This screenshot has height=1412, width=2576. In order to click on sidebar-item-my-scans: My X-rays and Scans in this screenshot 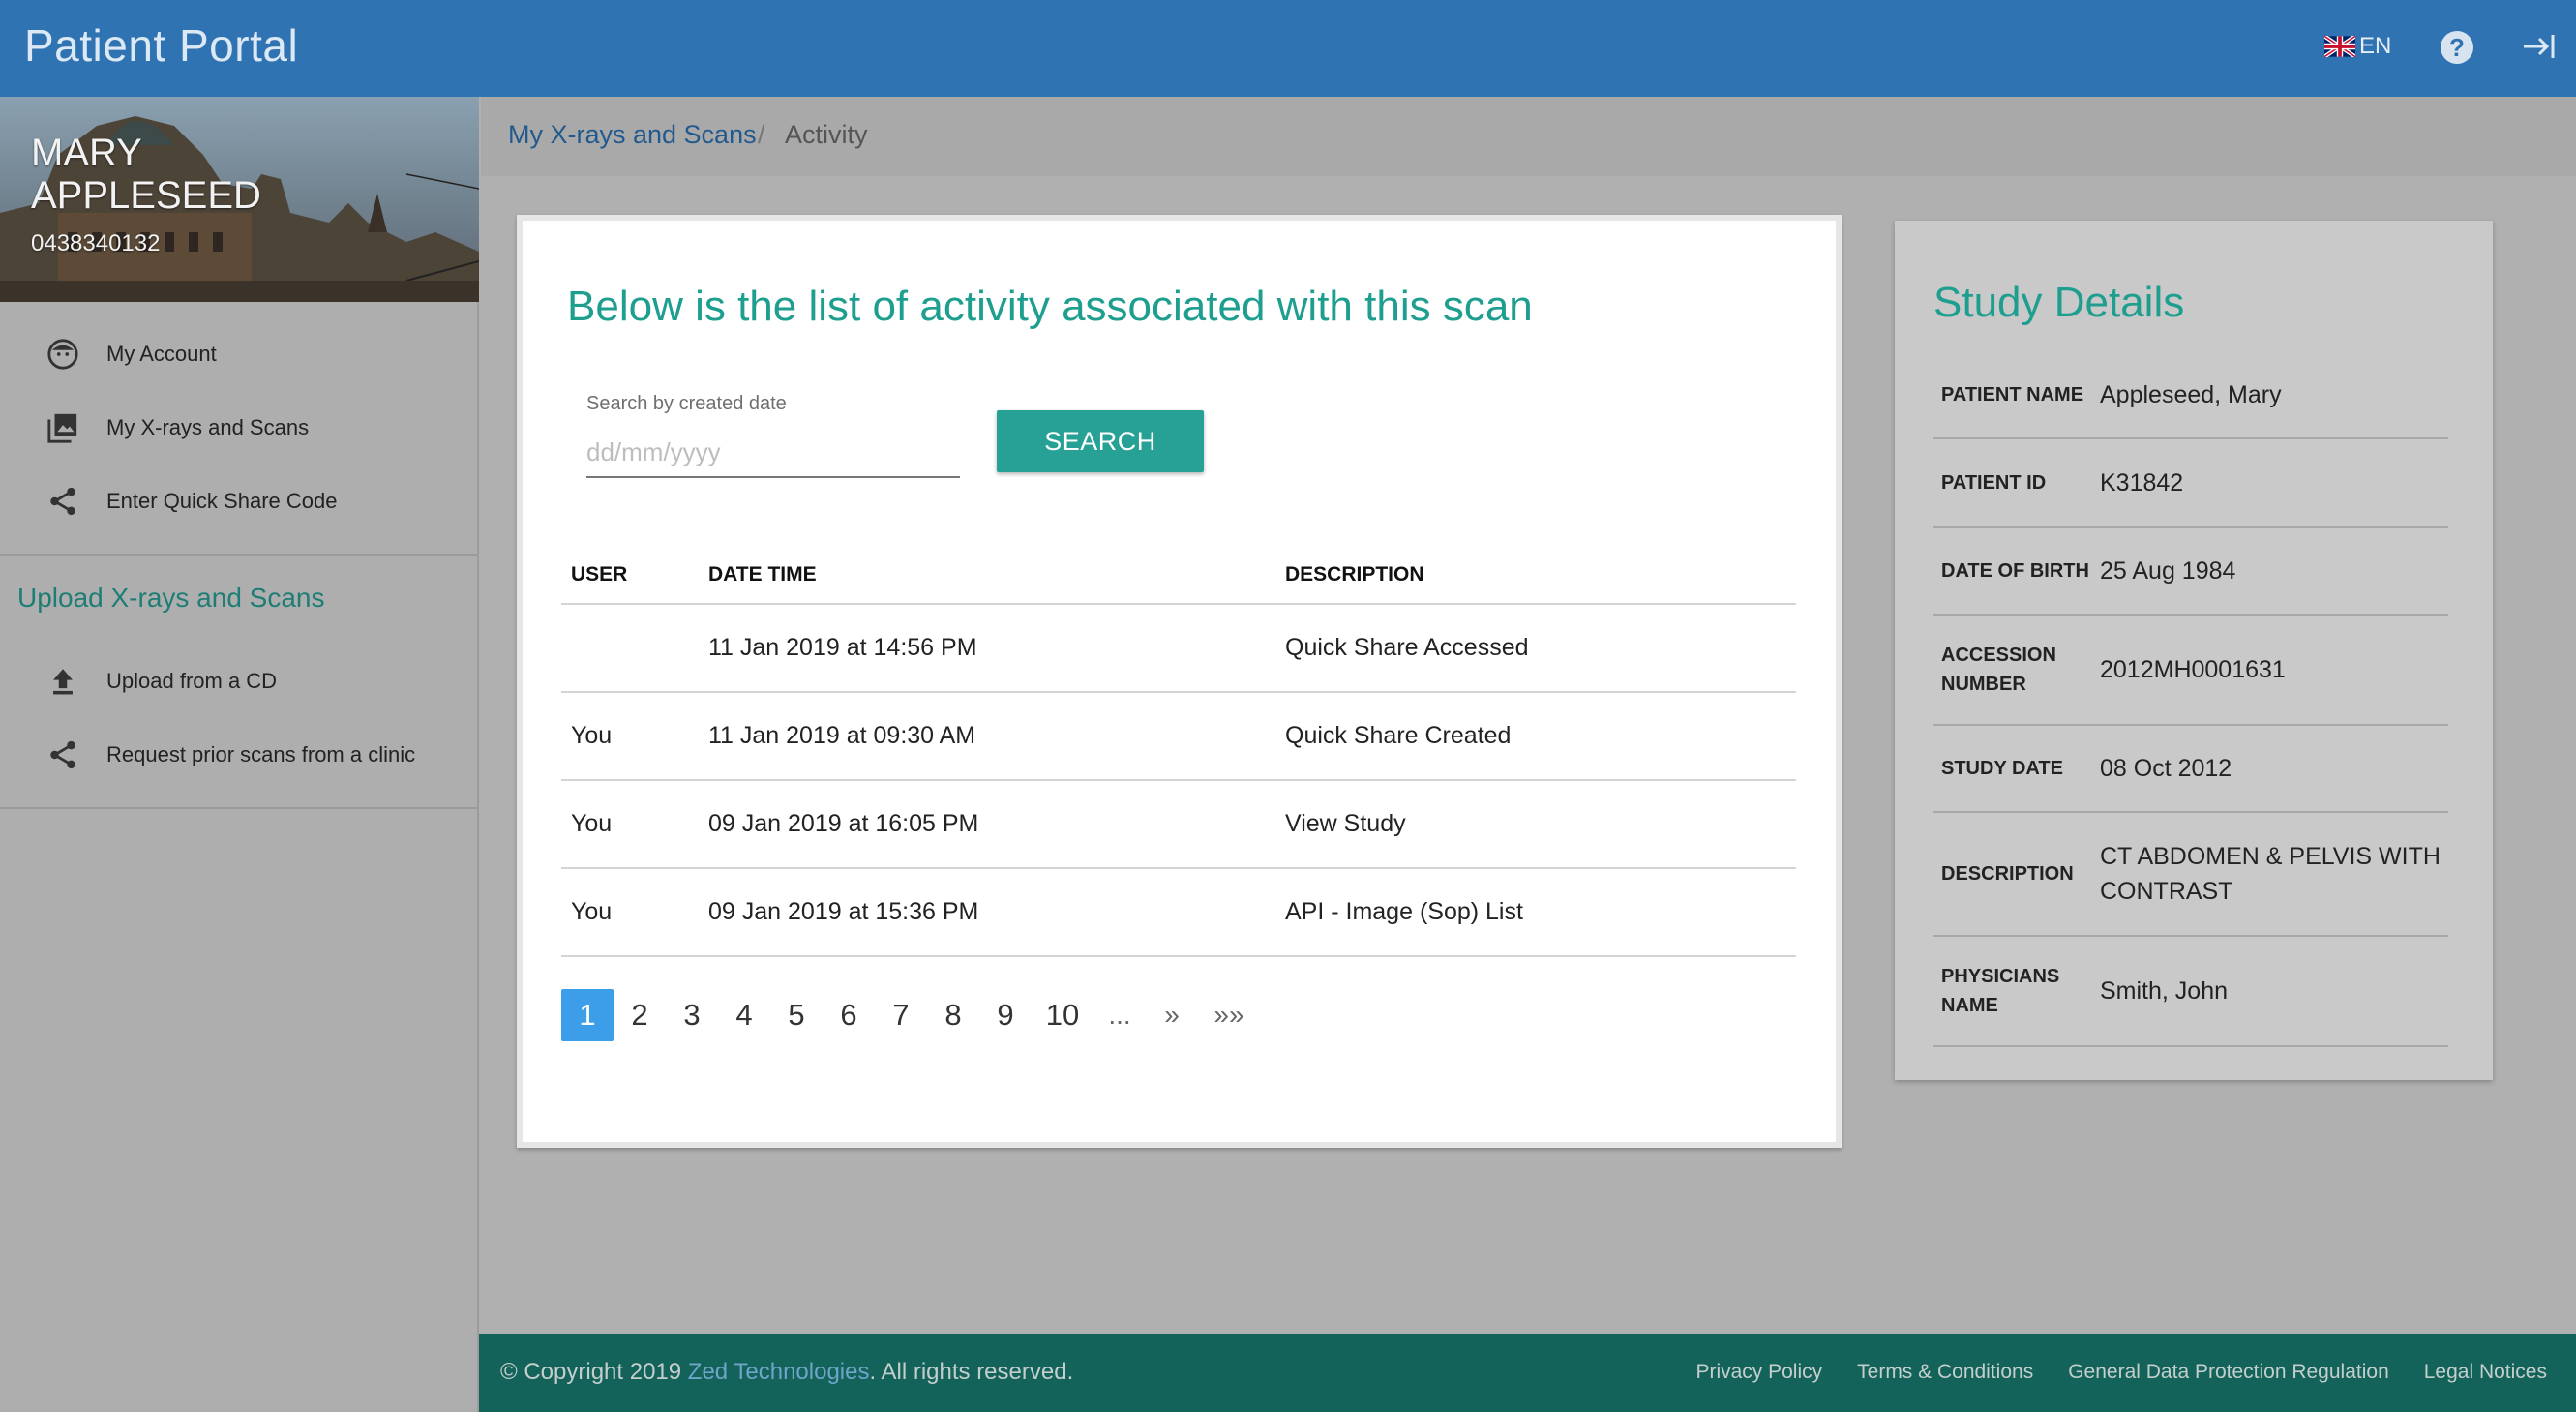, I will do `click(239, 428)`.